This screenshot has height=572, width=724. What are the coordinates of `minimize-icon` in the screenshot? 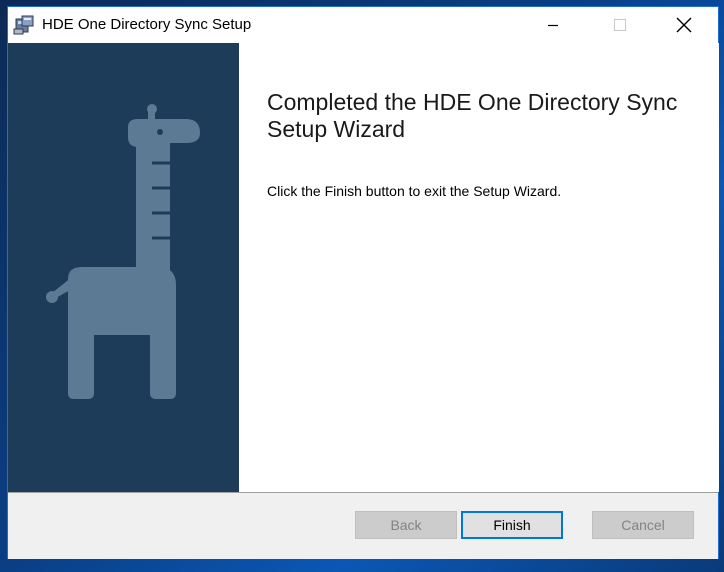 It's located at (553, 25).